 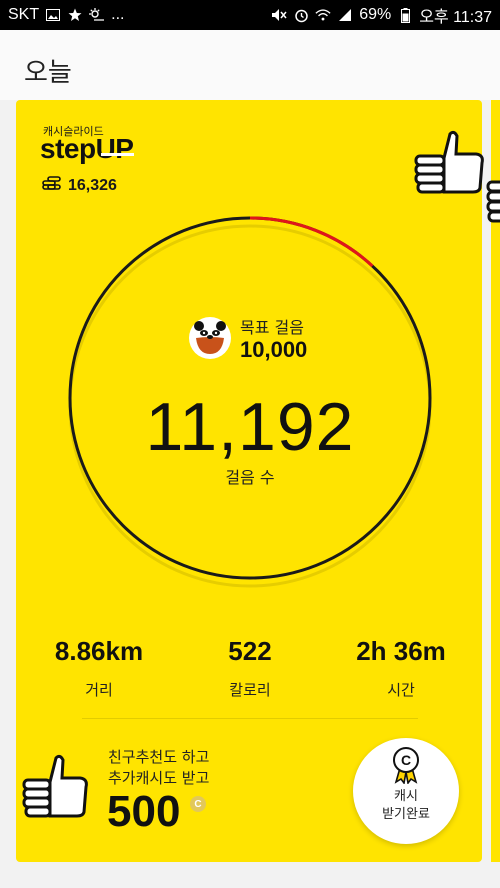 What do you see at coordinates (250, 65) in the screenshot?
I see `app-header` at bounding box center [250, 65].